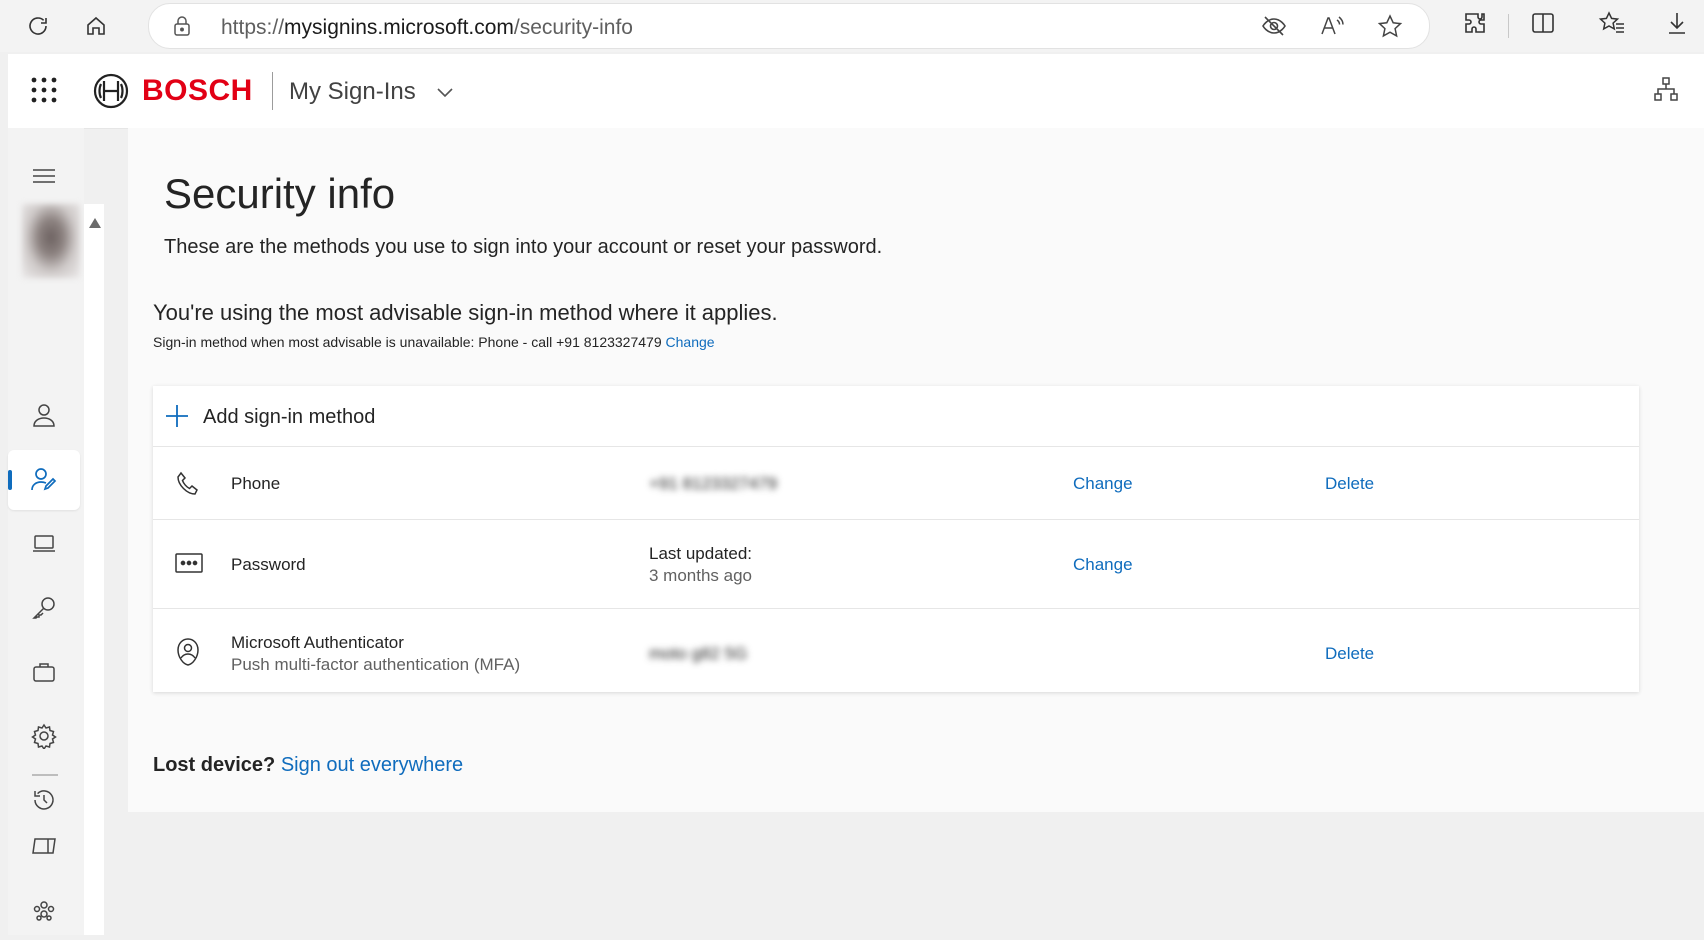  What do you see at coordinates (44, 800) in the screenshot?
I see `history-icon` at bounding box center [44, 800].